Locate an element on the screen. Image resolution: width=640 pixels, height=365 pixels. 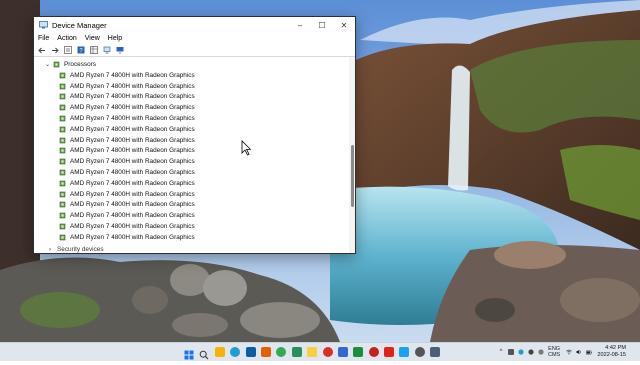
tree-category-label: Processors is located at coordinates (80, 64).